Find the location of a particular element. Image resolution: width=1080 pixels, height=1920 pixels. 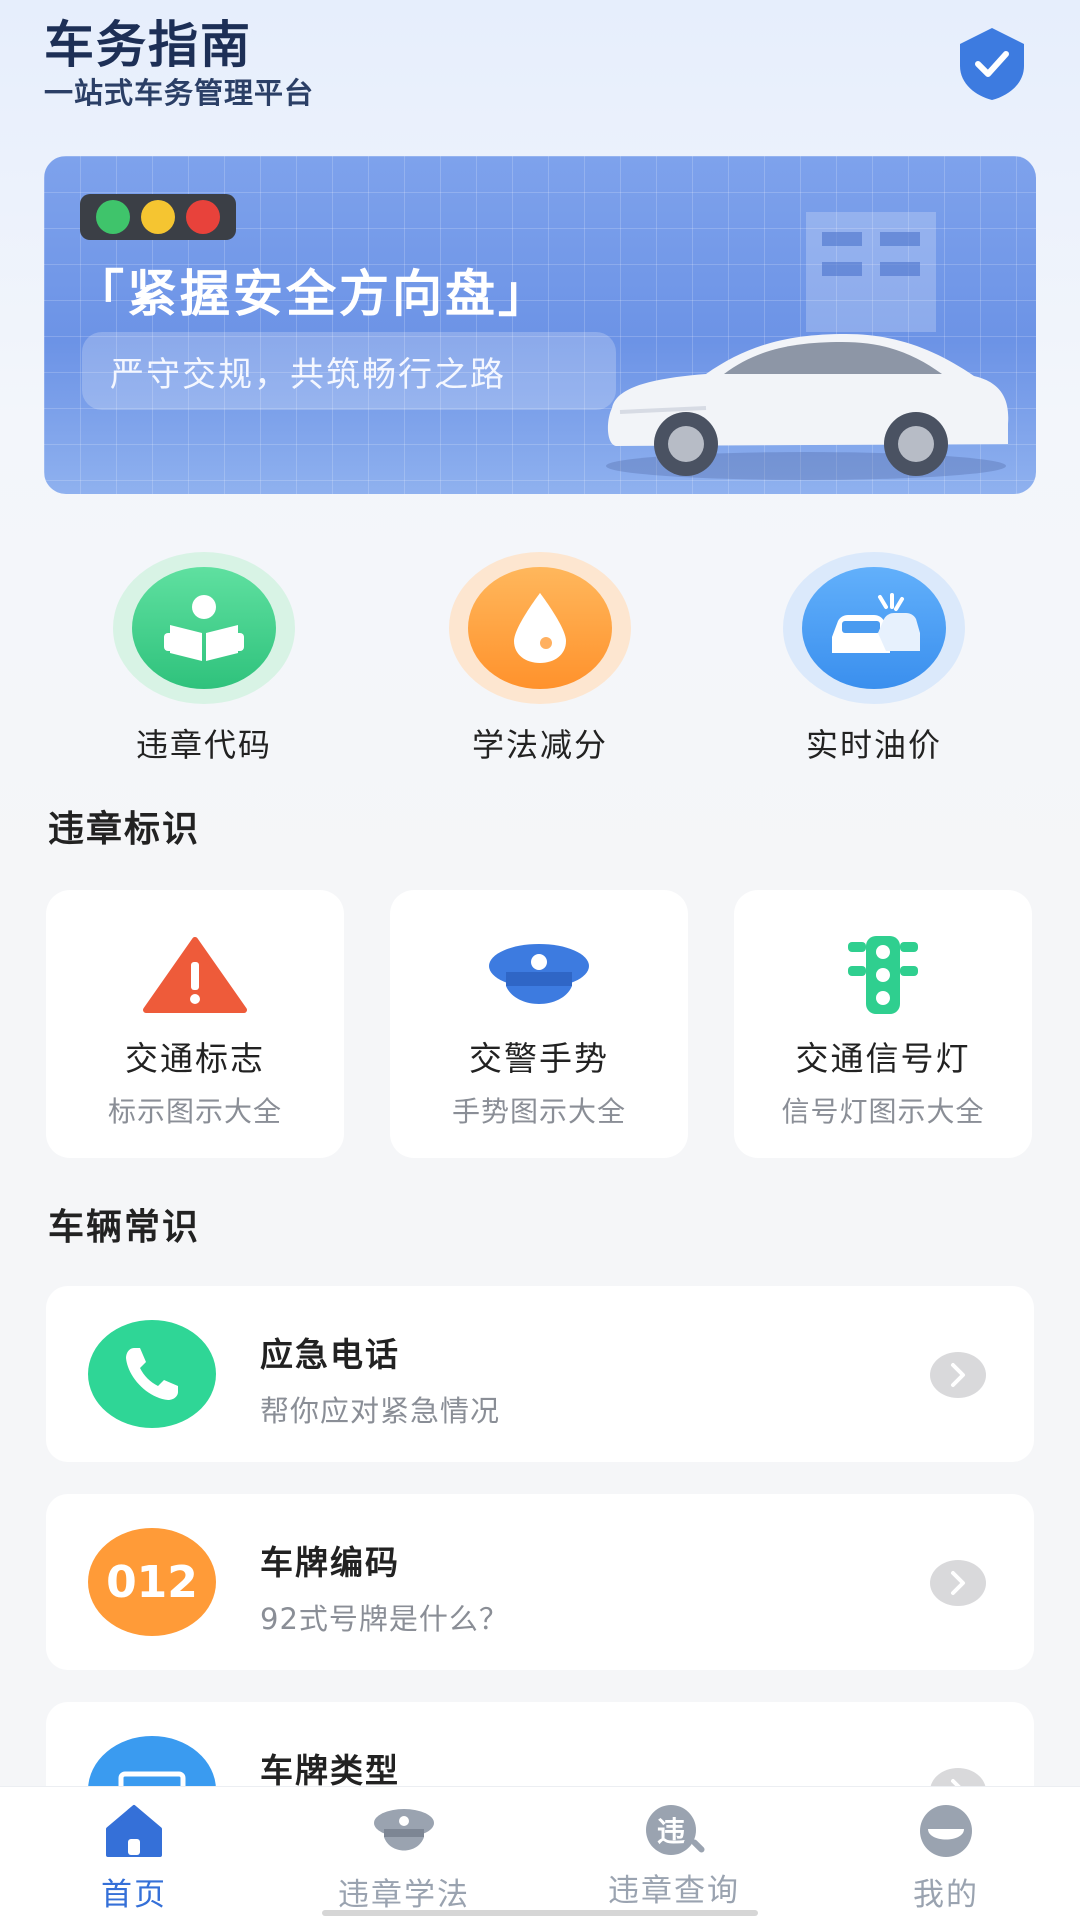

home-icon is located at coordinates (134, 1831).